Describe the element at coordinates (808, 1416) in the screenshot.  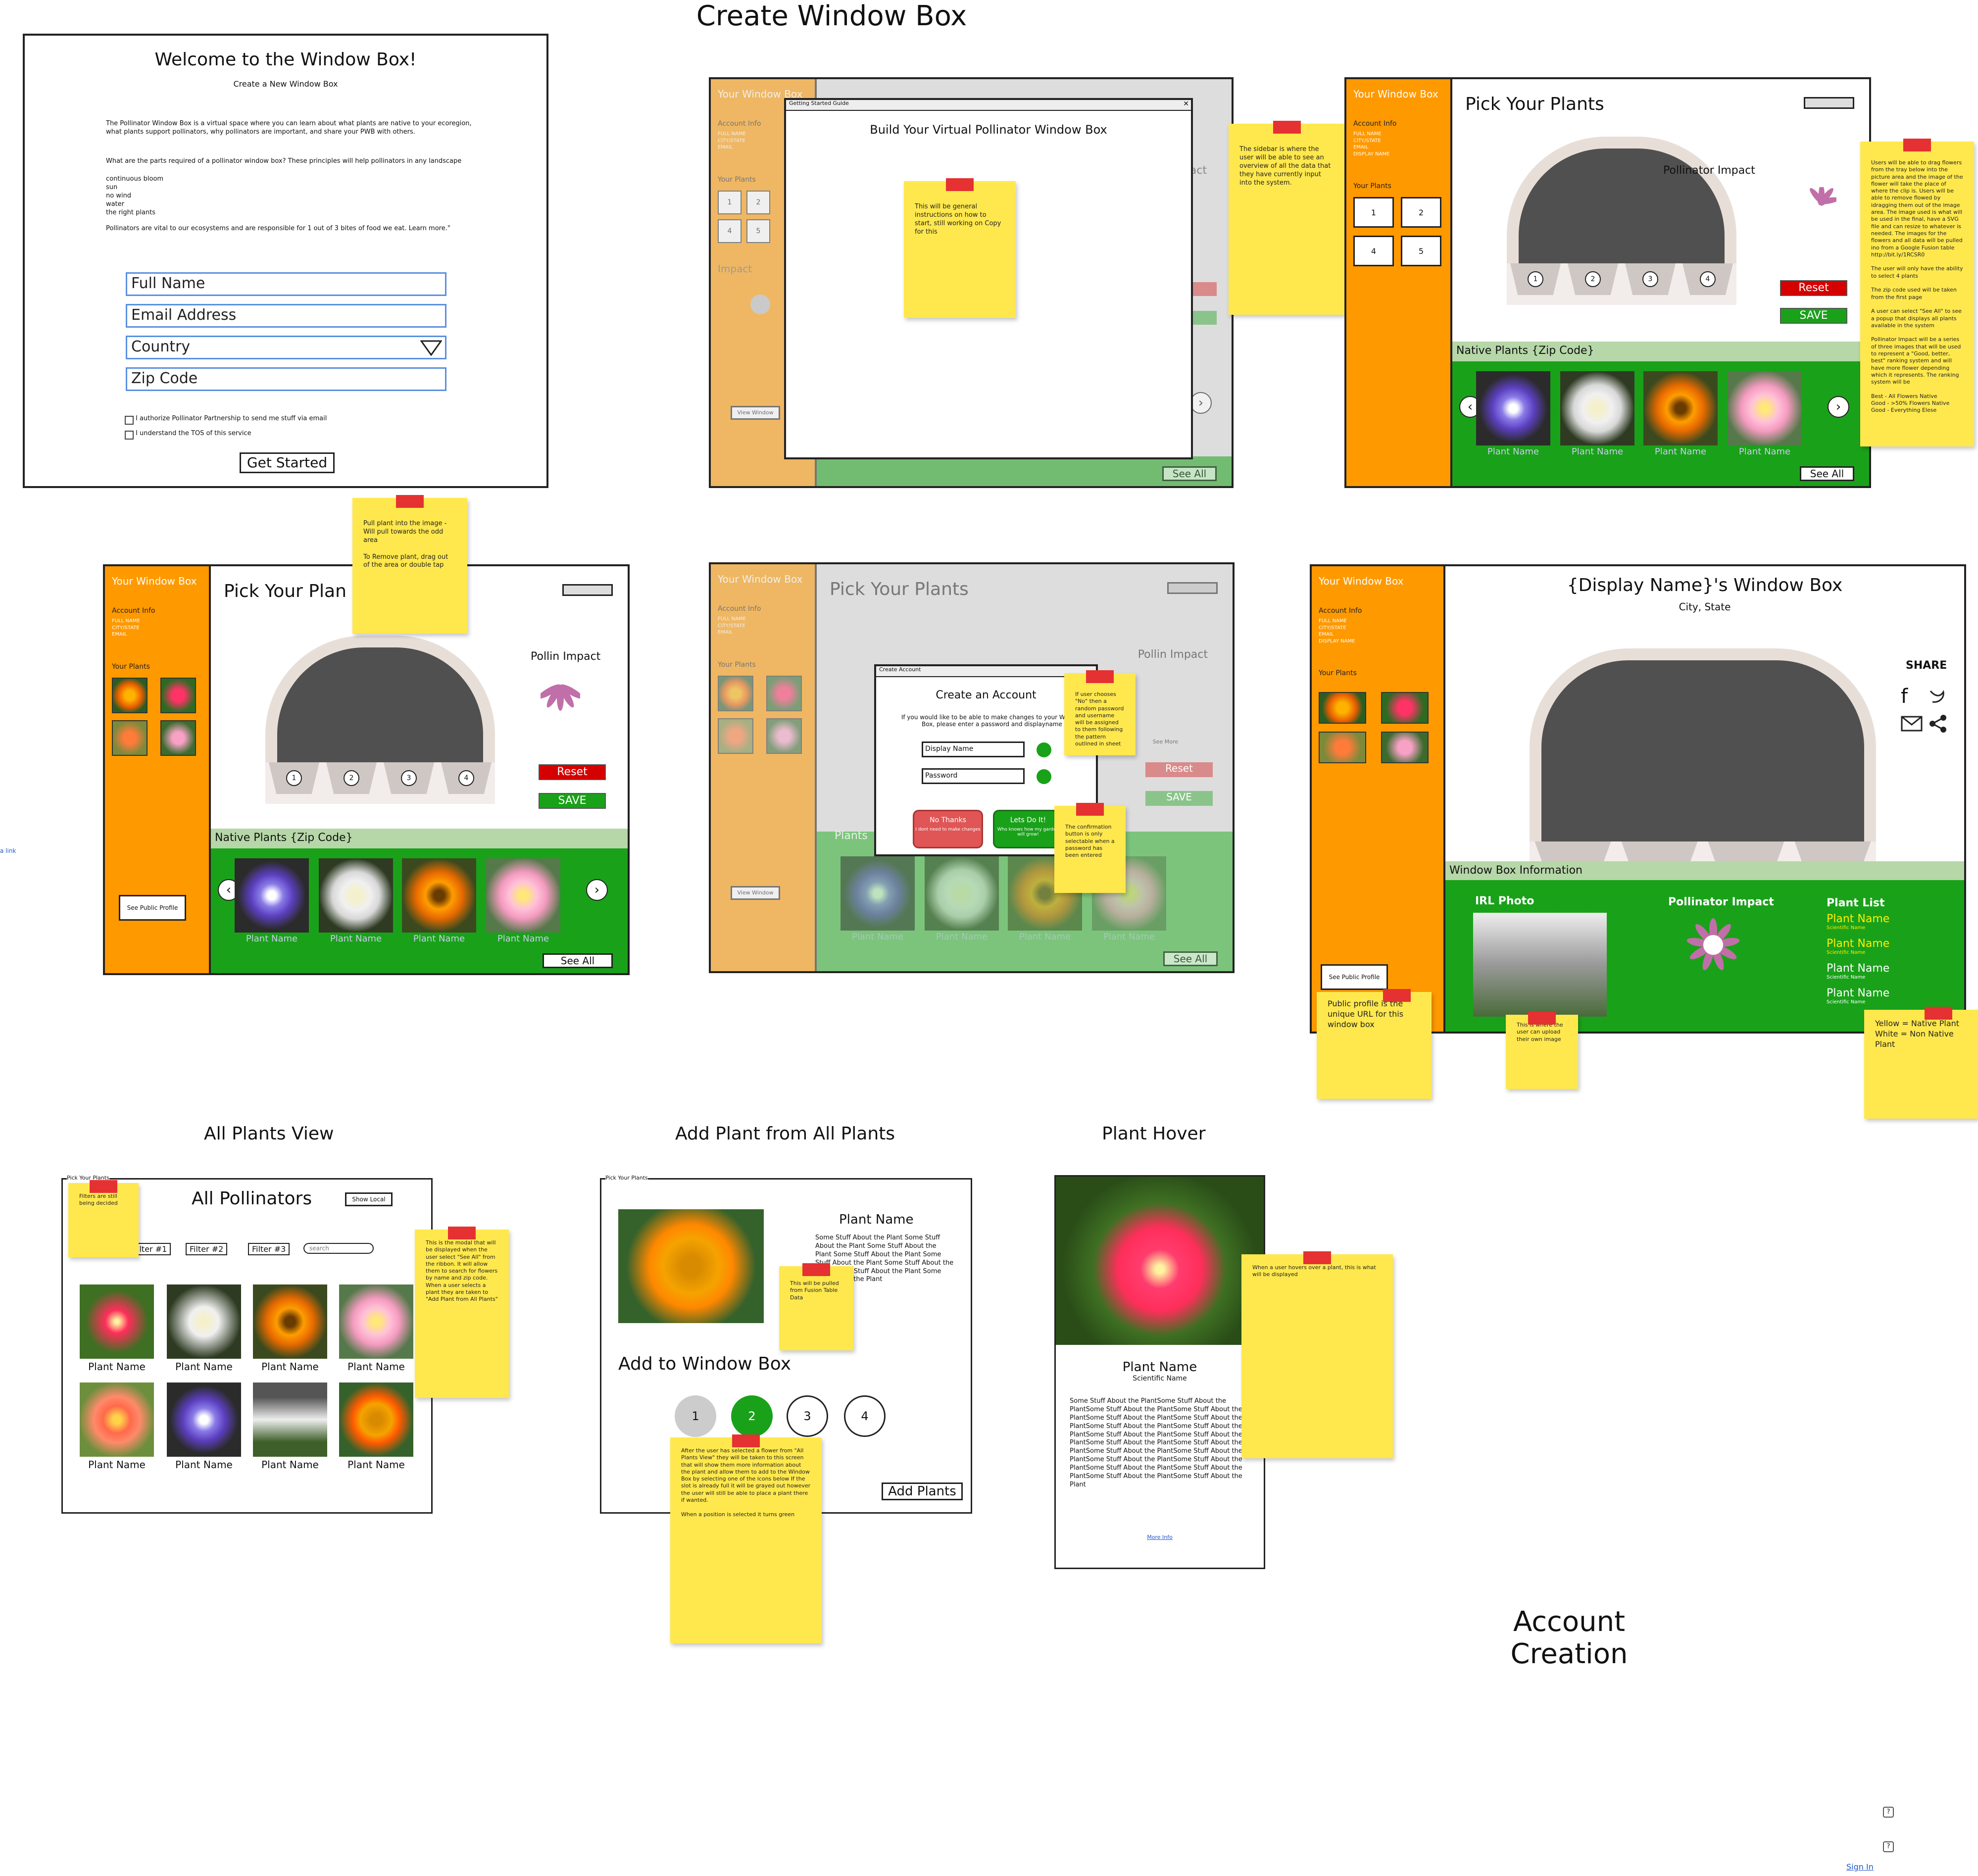
I see `slot-3-button: 3` at that location.